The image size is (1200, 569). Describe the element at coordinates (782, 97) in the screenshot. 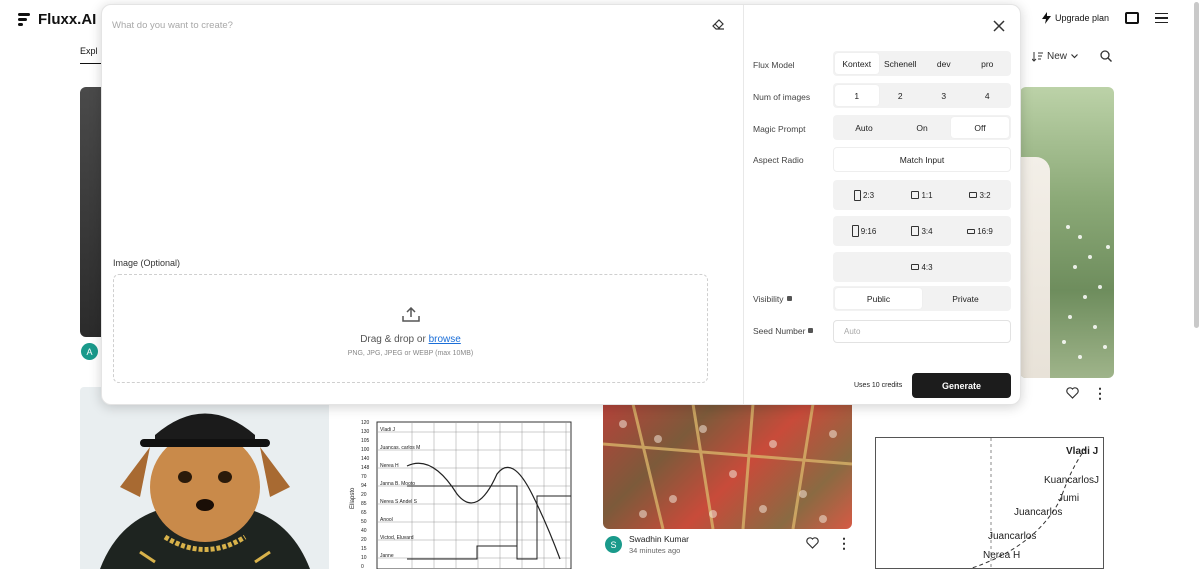

I see `num-images-label: Num of images` at that location.